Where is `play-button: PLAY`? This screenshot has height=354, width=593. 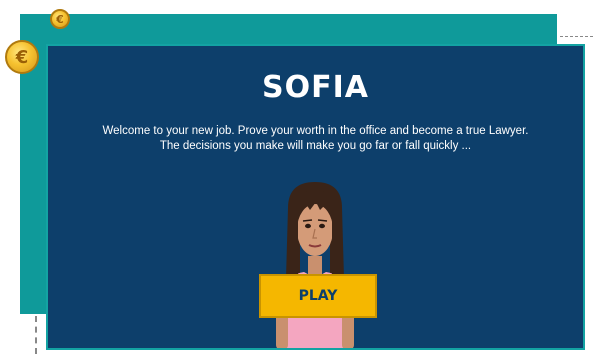
play-button: PLAY is located at coordinates (318, 296).